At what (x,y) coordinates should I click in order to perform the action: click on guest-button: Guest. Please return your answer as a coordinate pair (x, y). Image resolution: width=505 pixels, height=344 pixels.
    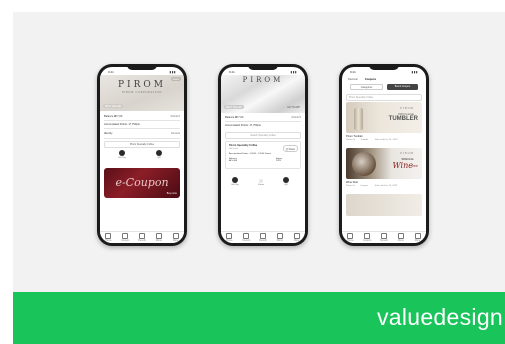
    Looking at the image, I should click on (175, 79).